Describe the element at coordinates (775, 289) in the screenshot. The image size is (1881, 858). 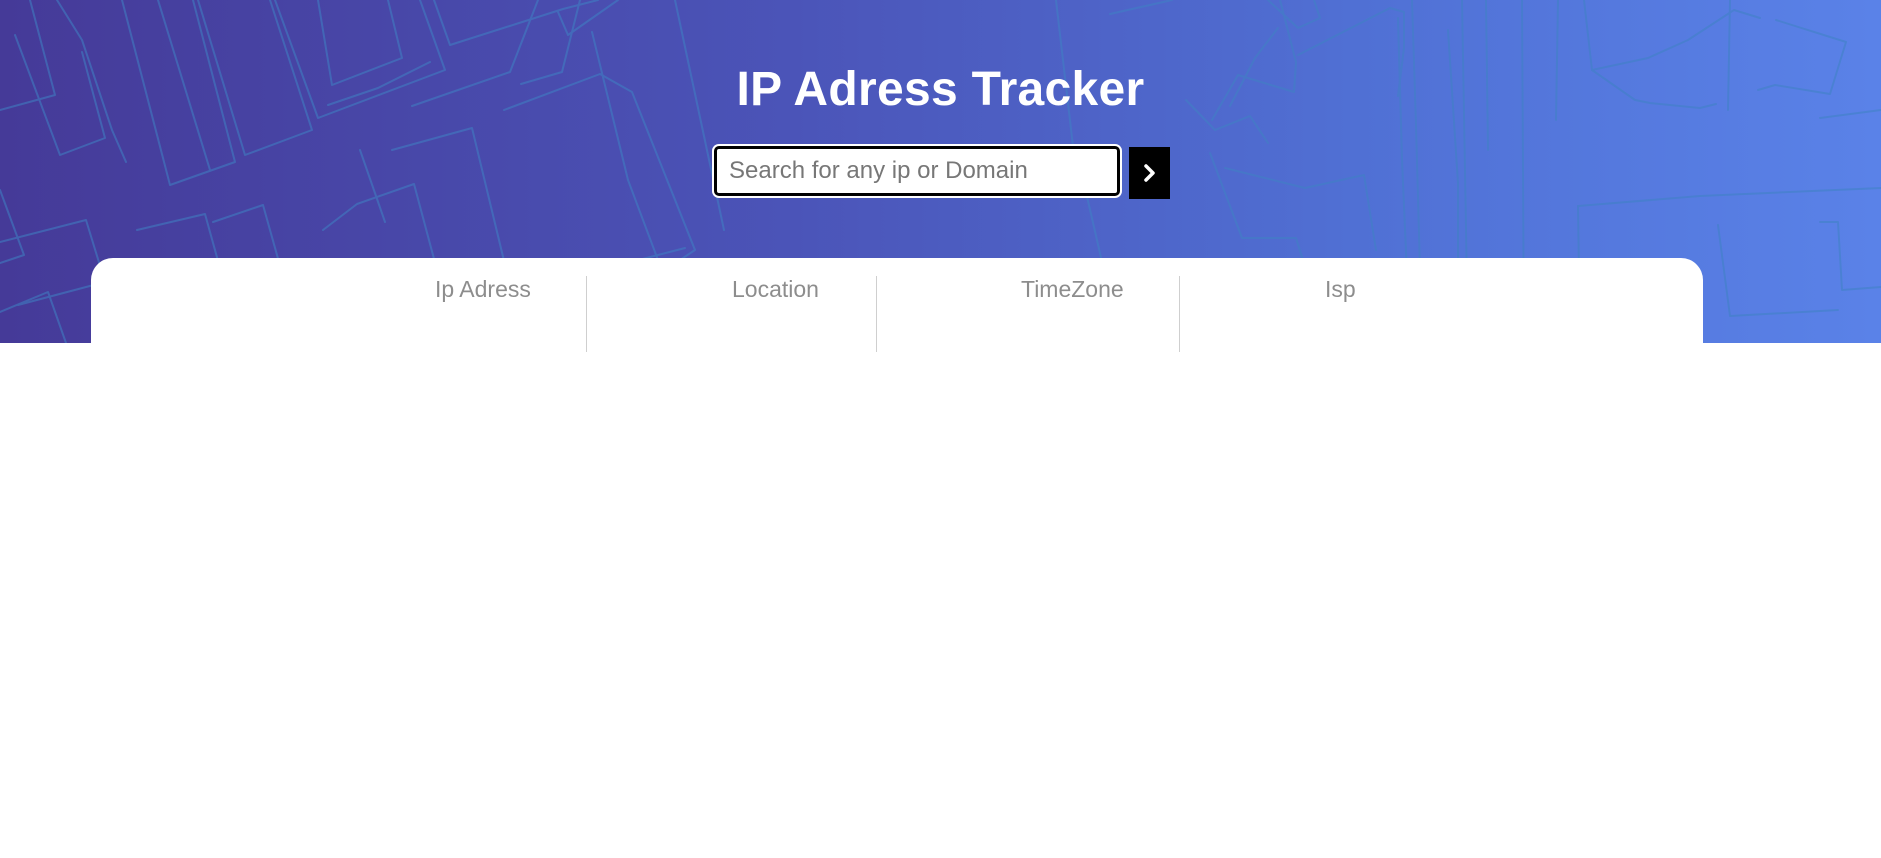
I see `location-label: Location` at that location.